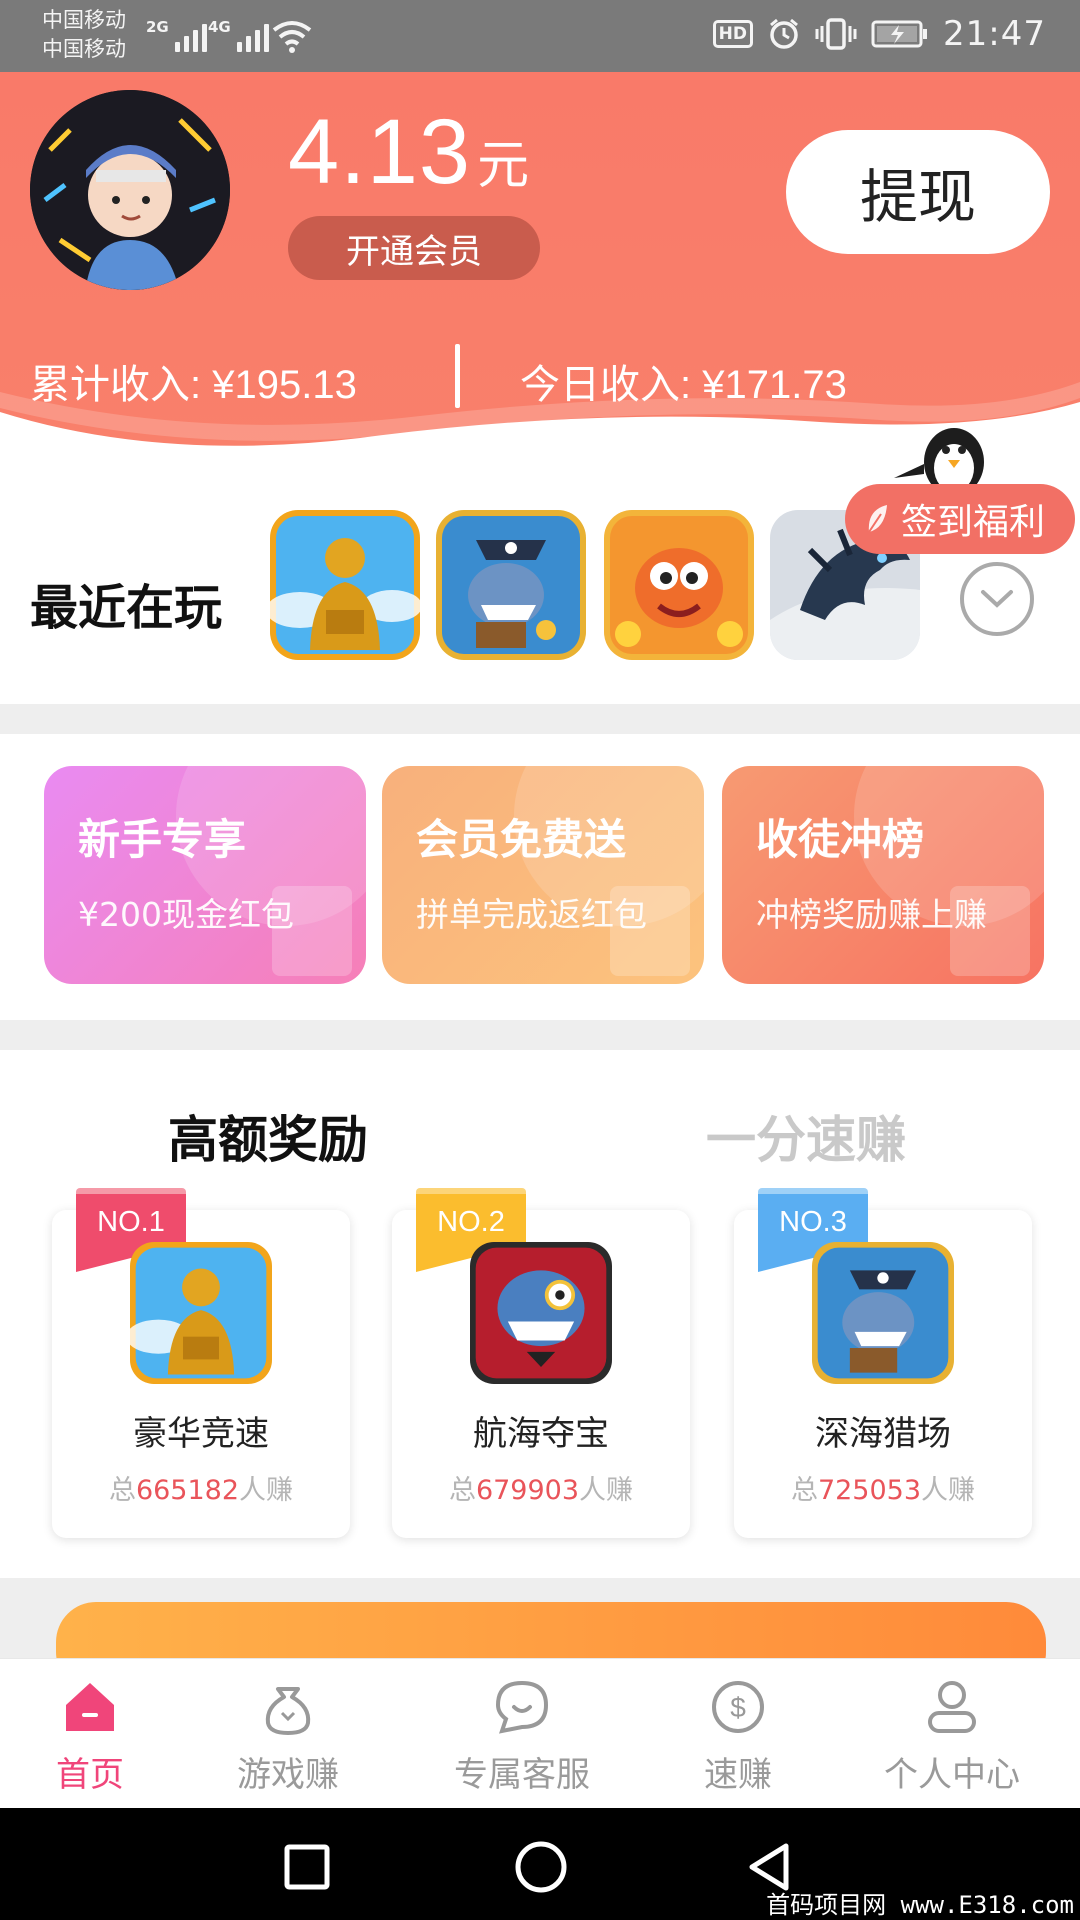 The image size is (1080, 1920). Describe the element at coordinates (90, 1707) in the screenshot. I see `home-icon` at that location.